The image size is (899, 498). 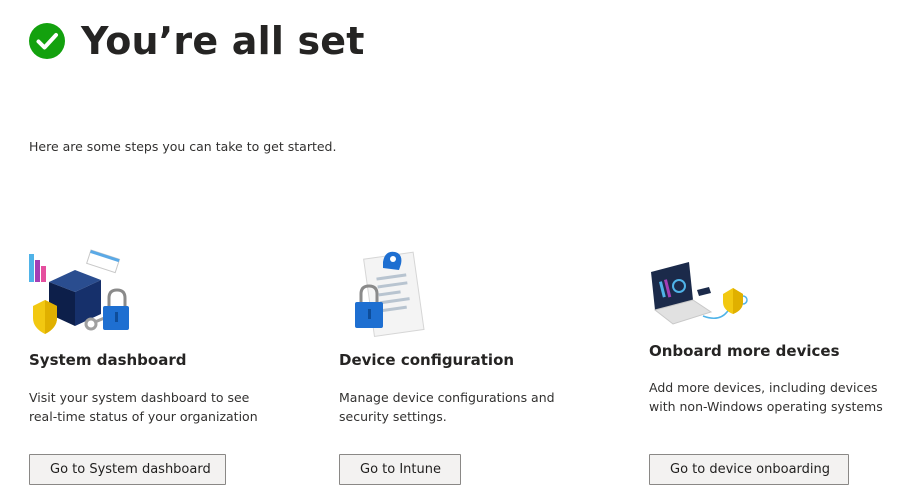 I want to click on system-dashboard-illustration, so click(x=79, y=291).